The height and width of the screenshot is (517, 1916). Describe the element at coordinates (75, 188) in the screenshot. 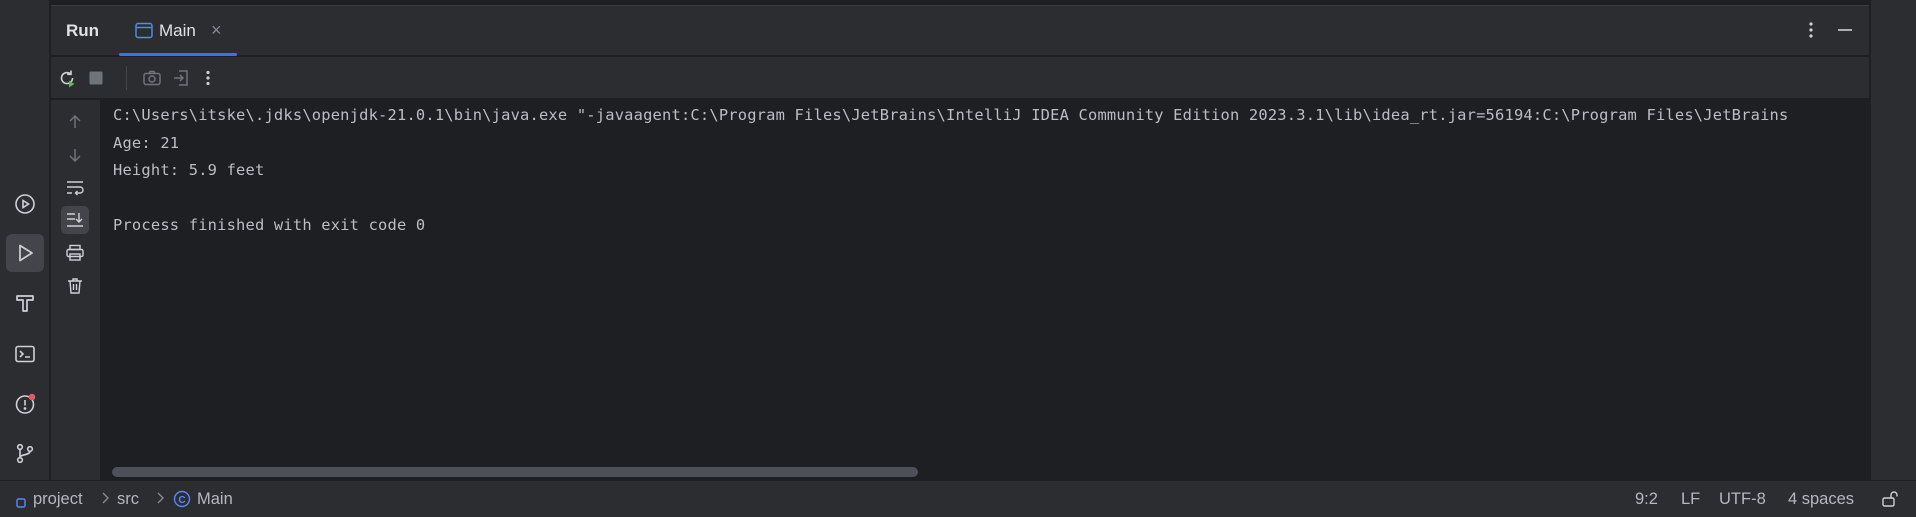

I see `soft-wrap-icon` at that location.